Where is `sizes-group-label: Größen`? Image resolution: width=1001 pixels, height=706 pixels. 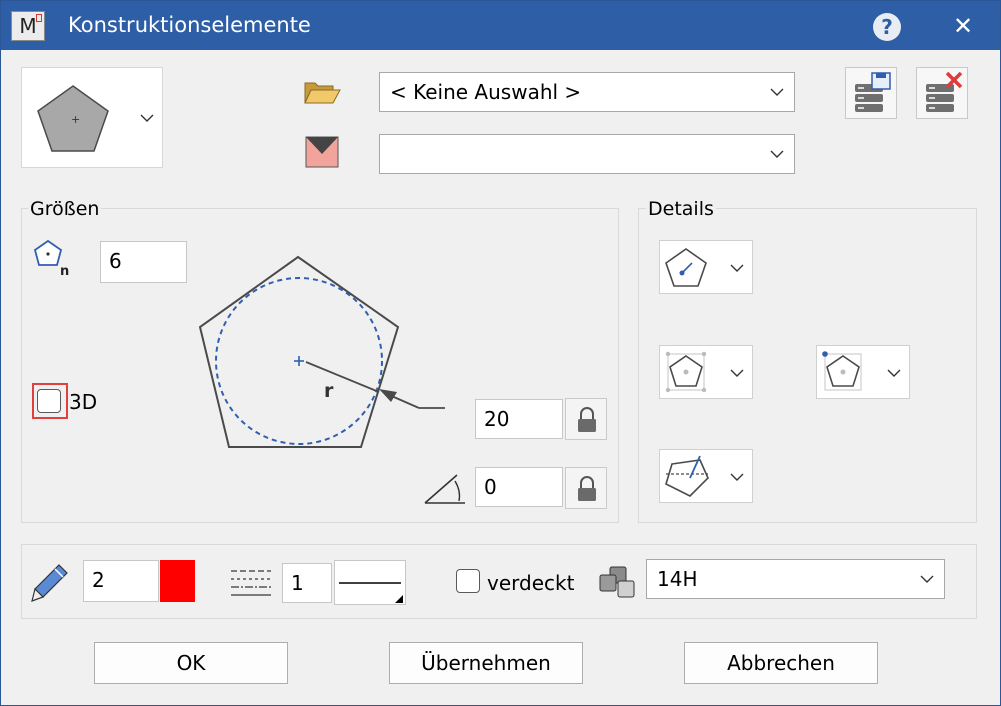 sizes-group-label: Größen is located at coordinates (65, 209).